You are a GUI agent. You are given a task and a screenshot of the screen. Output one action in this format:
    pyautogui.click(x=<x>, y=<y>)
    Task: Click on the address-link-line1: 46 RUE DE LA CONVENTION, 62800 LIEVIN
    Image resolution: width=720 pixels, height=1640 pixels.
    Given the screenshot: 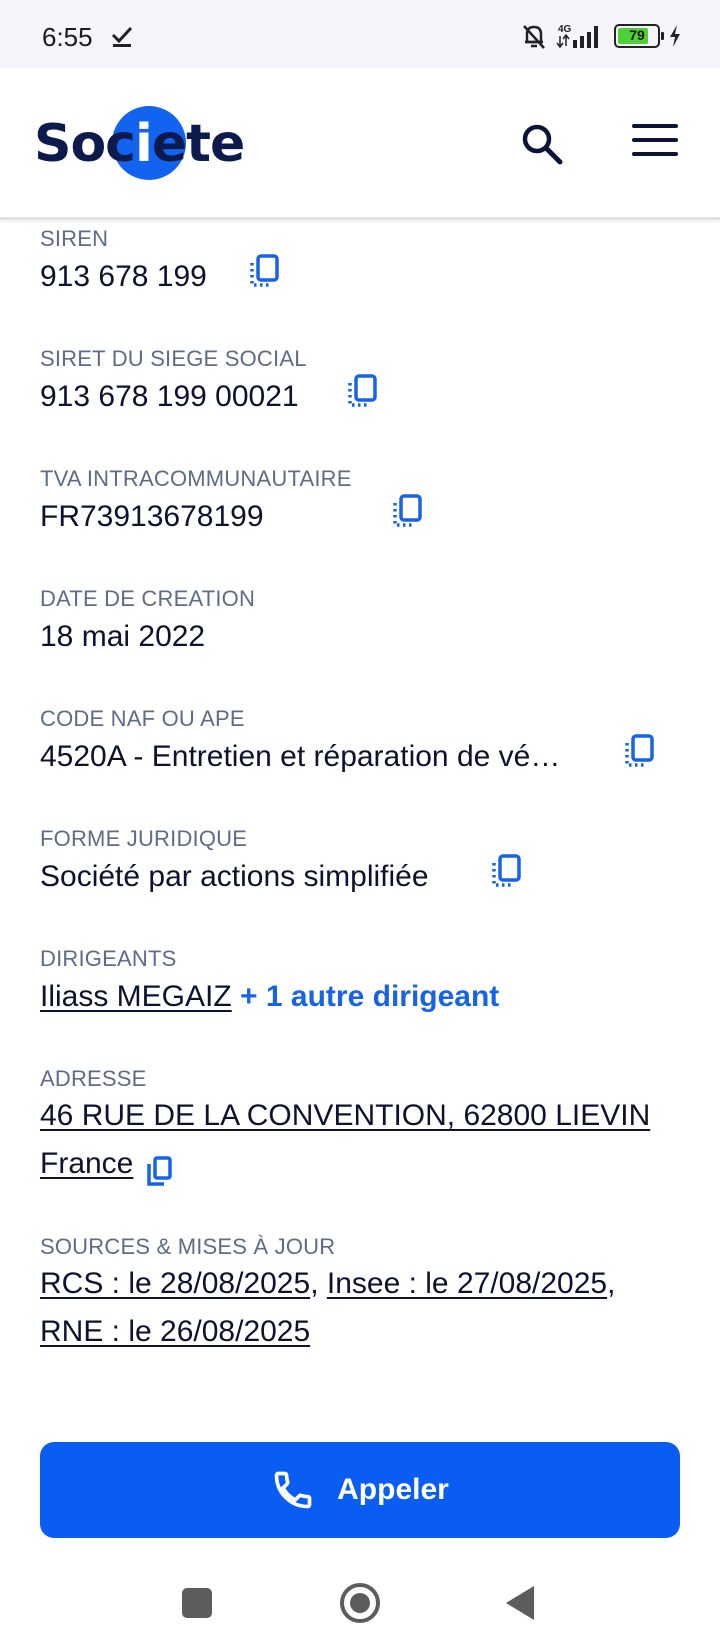 What is the action you would take?
    pyautogui.click(x=345, y=1115)
    